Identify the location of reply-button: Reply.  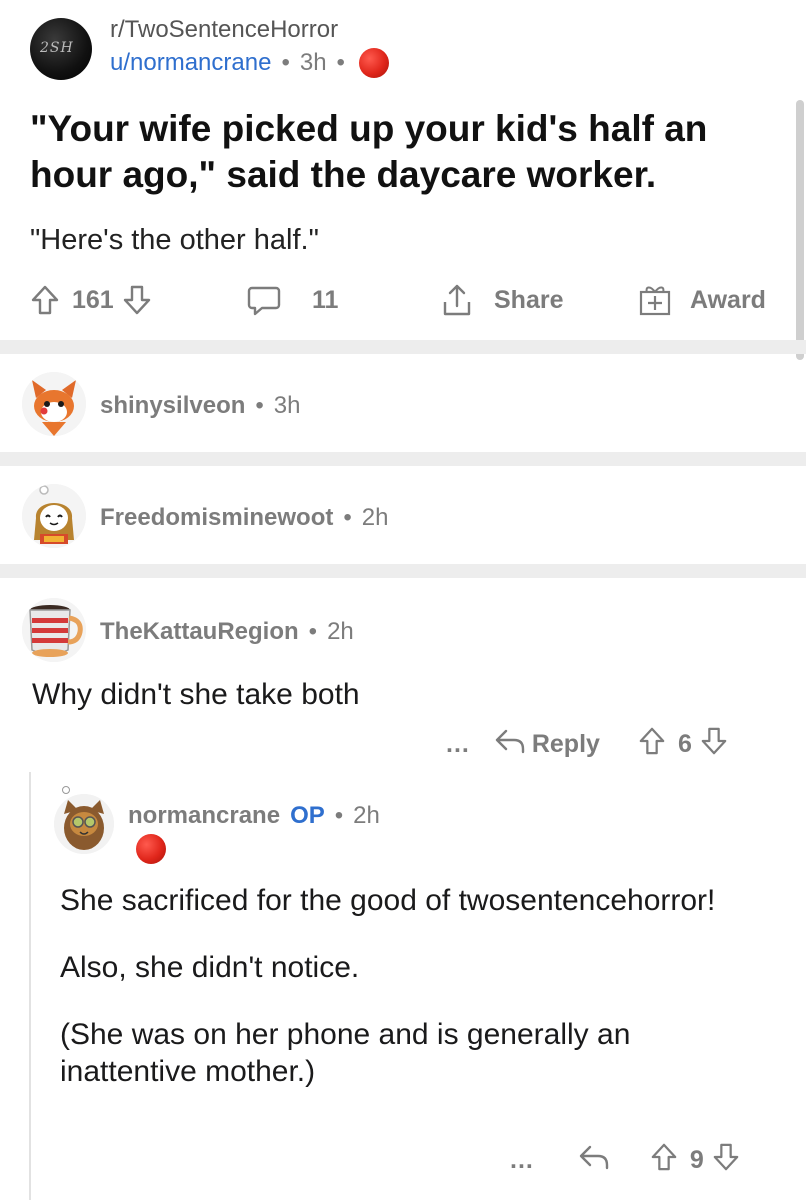
(547, 744).